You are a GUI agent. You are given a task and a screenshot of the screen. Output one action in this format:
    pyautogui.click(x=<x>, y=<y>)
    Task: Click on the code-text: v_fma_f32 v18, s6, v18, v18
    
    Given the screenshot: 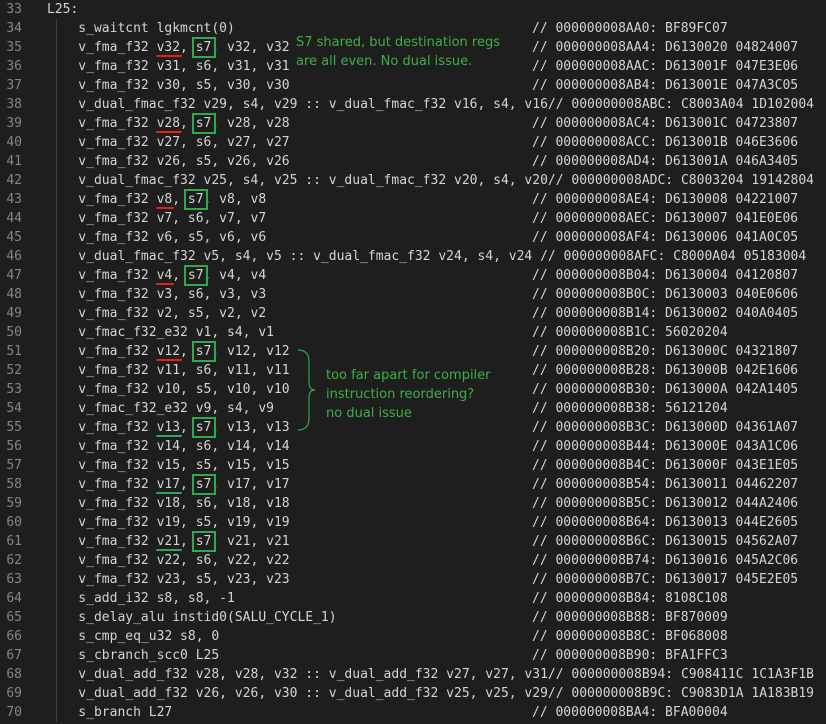 What is the action you would take?
    pyautogui.click(x=168, y=503)
    